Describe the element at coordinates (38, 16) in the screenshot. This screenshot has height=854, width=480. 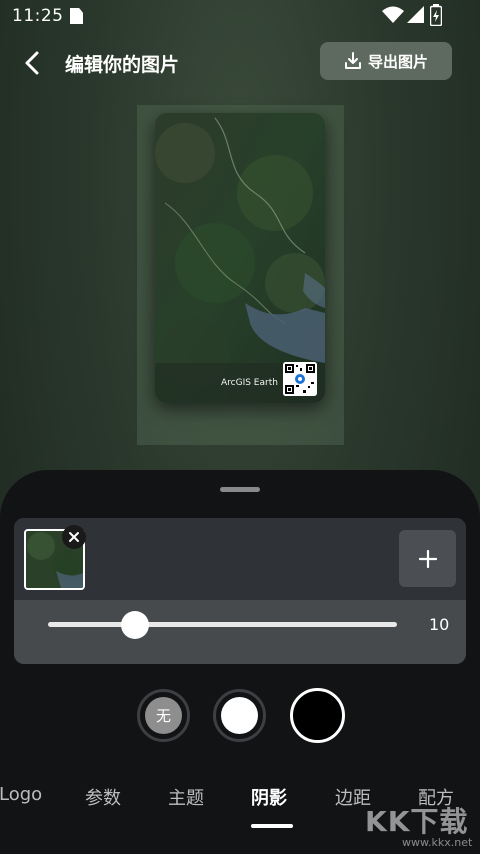
I see `status-time: 11:25` at that location.